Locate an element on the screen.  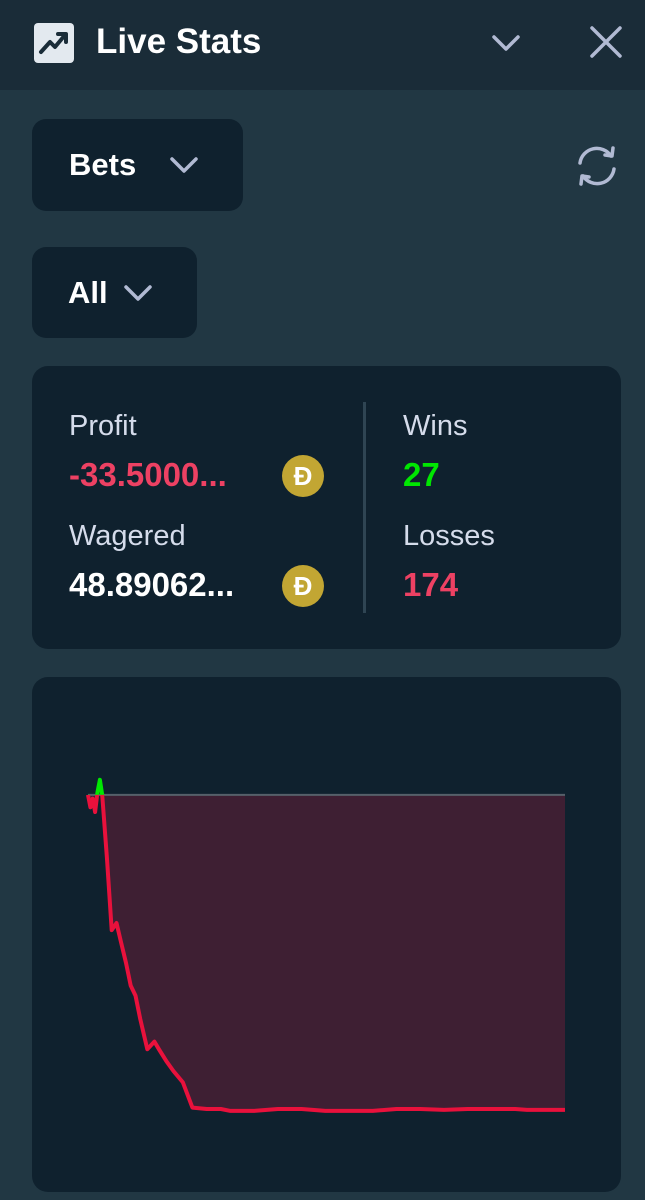
stat-type-value: Bets is located at coordinates (103, 164).